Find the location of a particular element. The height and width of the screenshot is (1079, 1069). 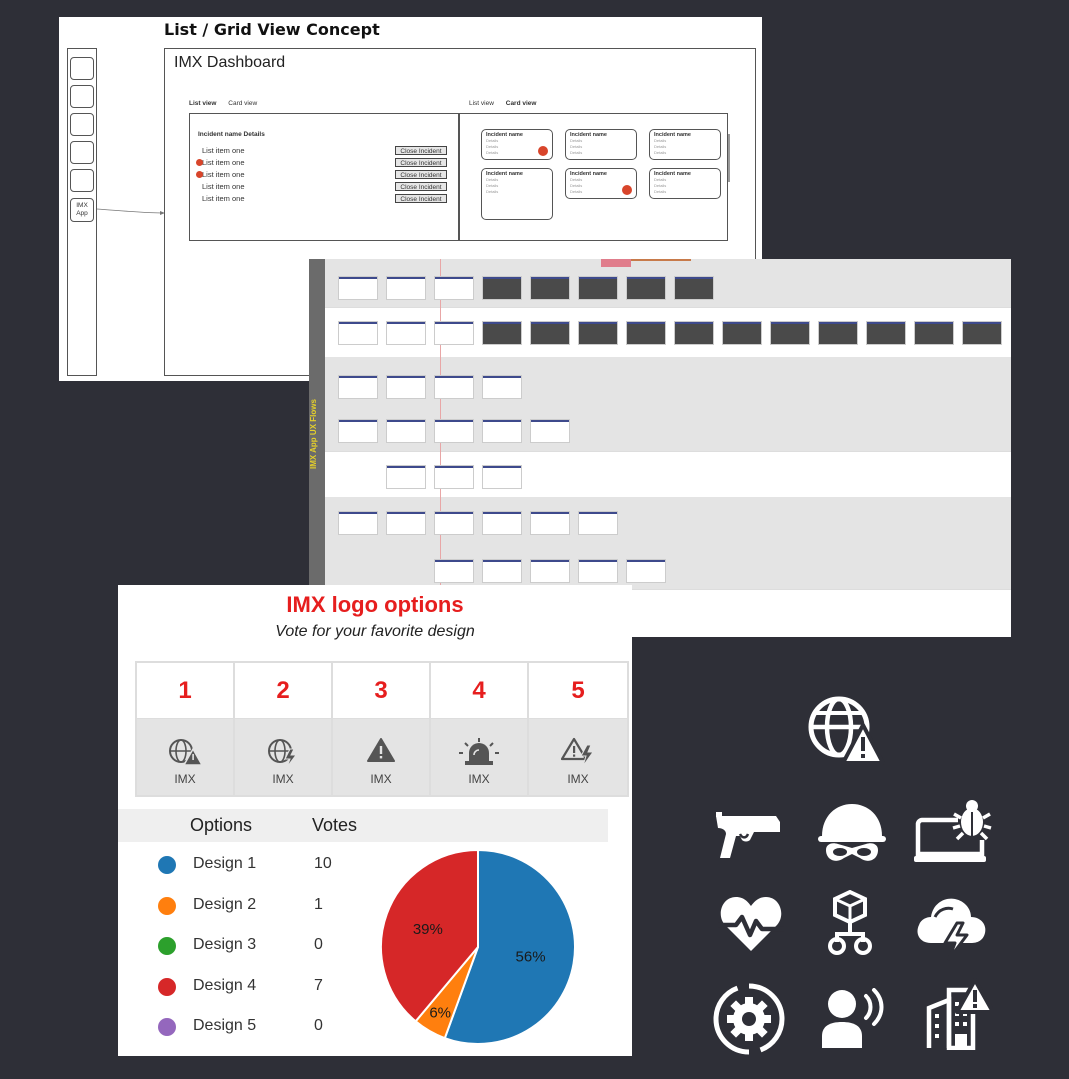

globe-warning-icon is located at coordinates (186, 752).